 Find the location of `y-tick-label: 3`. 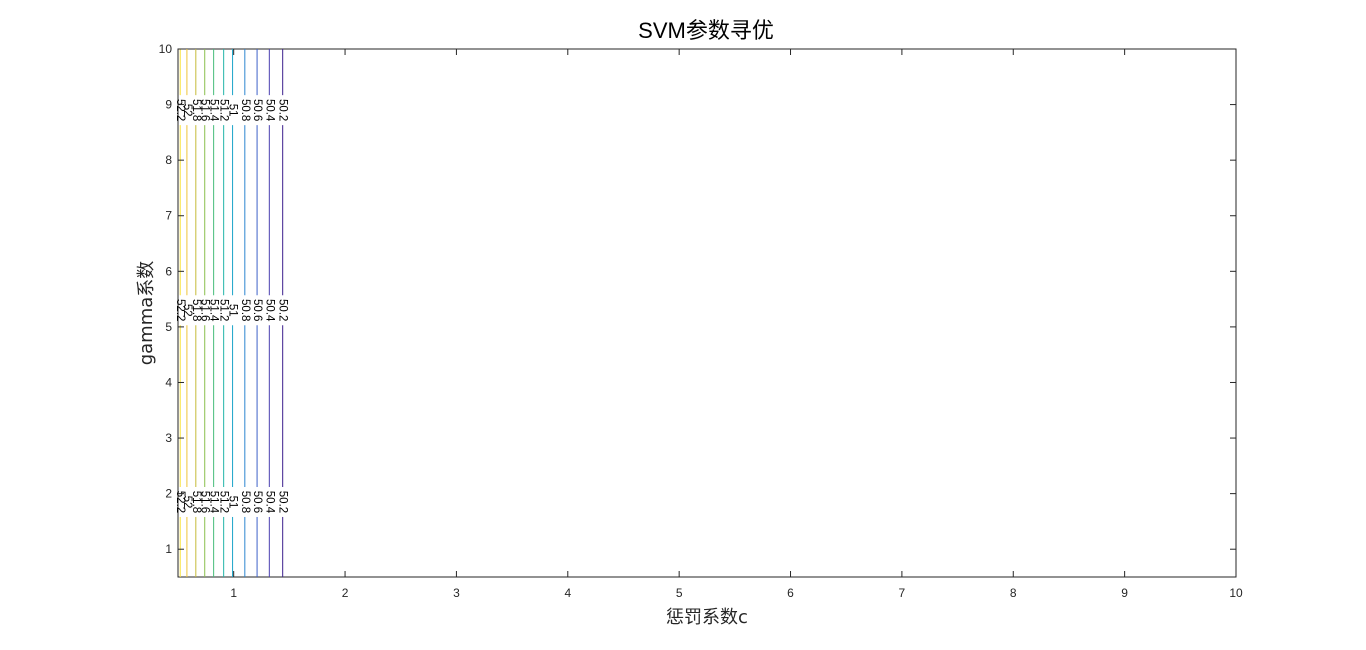

y-tick-label: 3 is located at coordinates (168, 438).